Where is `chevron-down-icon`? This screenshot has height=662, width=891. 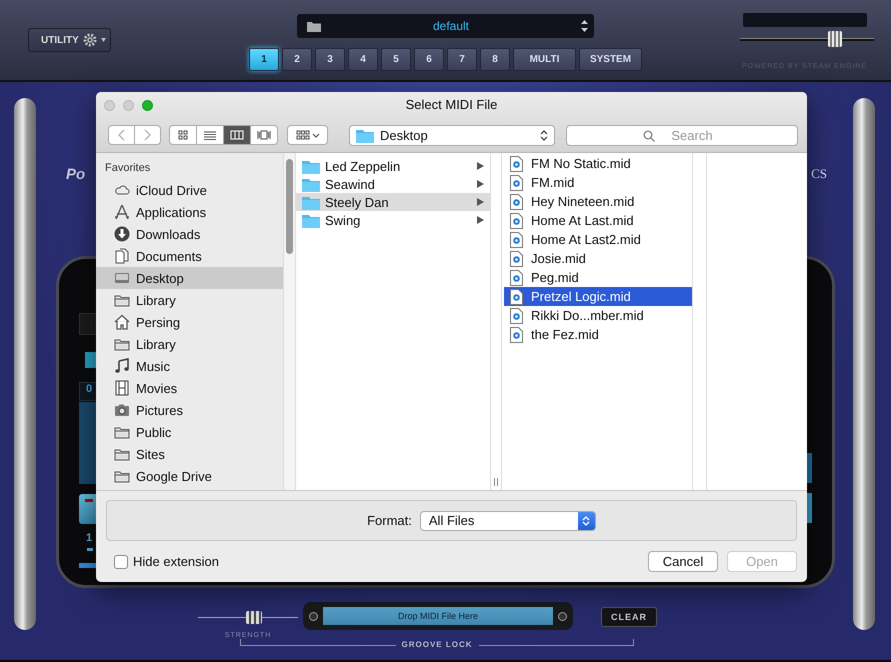 chevron-down-icon is located at coordinates (316, 135).